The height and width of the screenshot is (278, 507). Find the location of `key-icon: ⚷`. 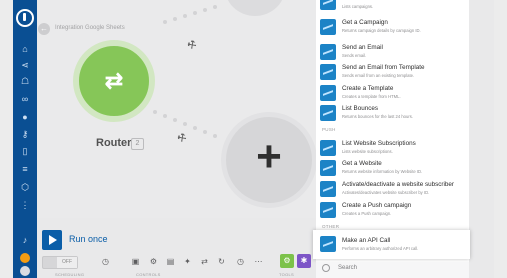

key-icon: ⚷ is located at coordinates (25, 134).